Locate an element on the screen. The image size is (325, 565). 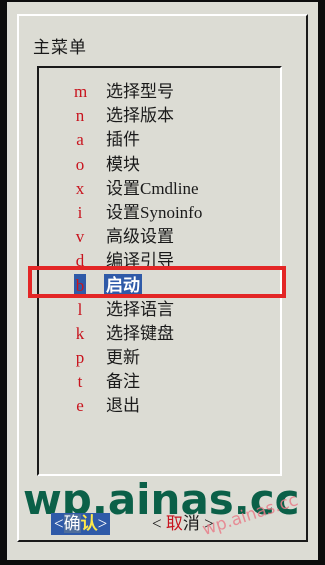
menu-item-hotkey: t is located at coordinates (80, 382).